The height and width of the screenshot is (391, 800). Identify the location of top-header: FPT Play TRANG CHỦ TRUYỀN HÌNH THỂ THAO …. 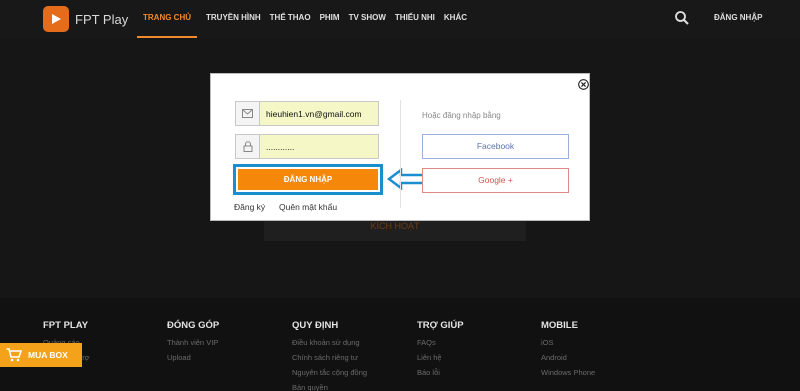
(400, 19).